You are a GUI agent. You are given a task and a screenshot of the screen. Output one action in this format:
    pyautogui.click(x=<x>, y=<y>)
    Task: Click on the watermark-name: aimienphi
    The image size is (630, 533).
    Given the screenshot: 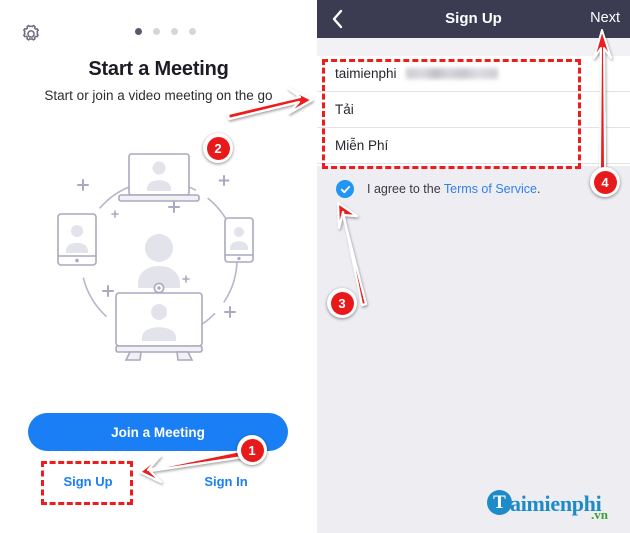 What is the action you would take?
    pyautogui.click(x=556, y=503)
    